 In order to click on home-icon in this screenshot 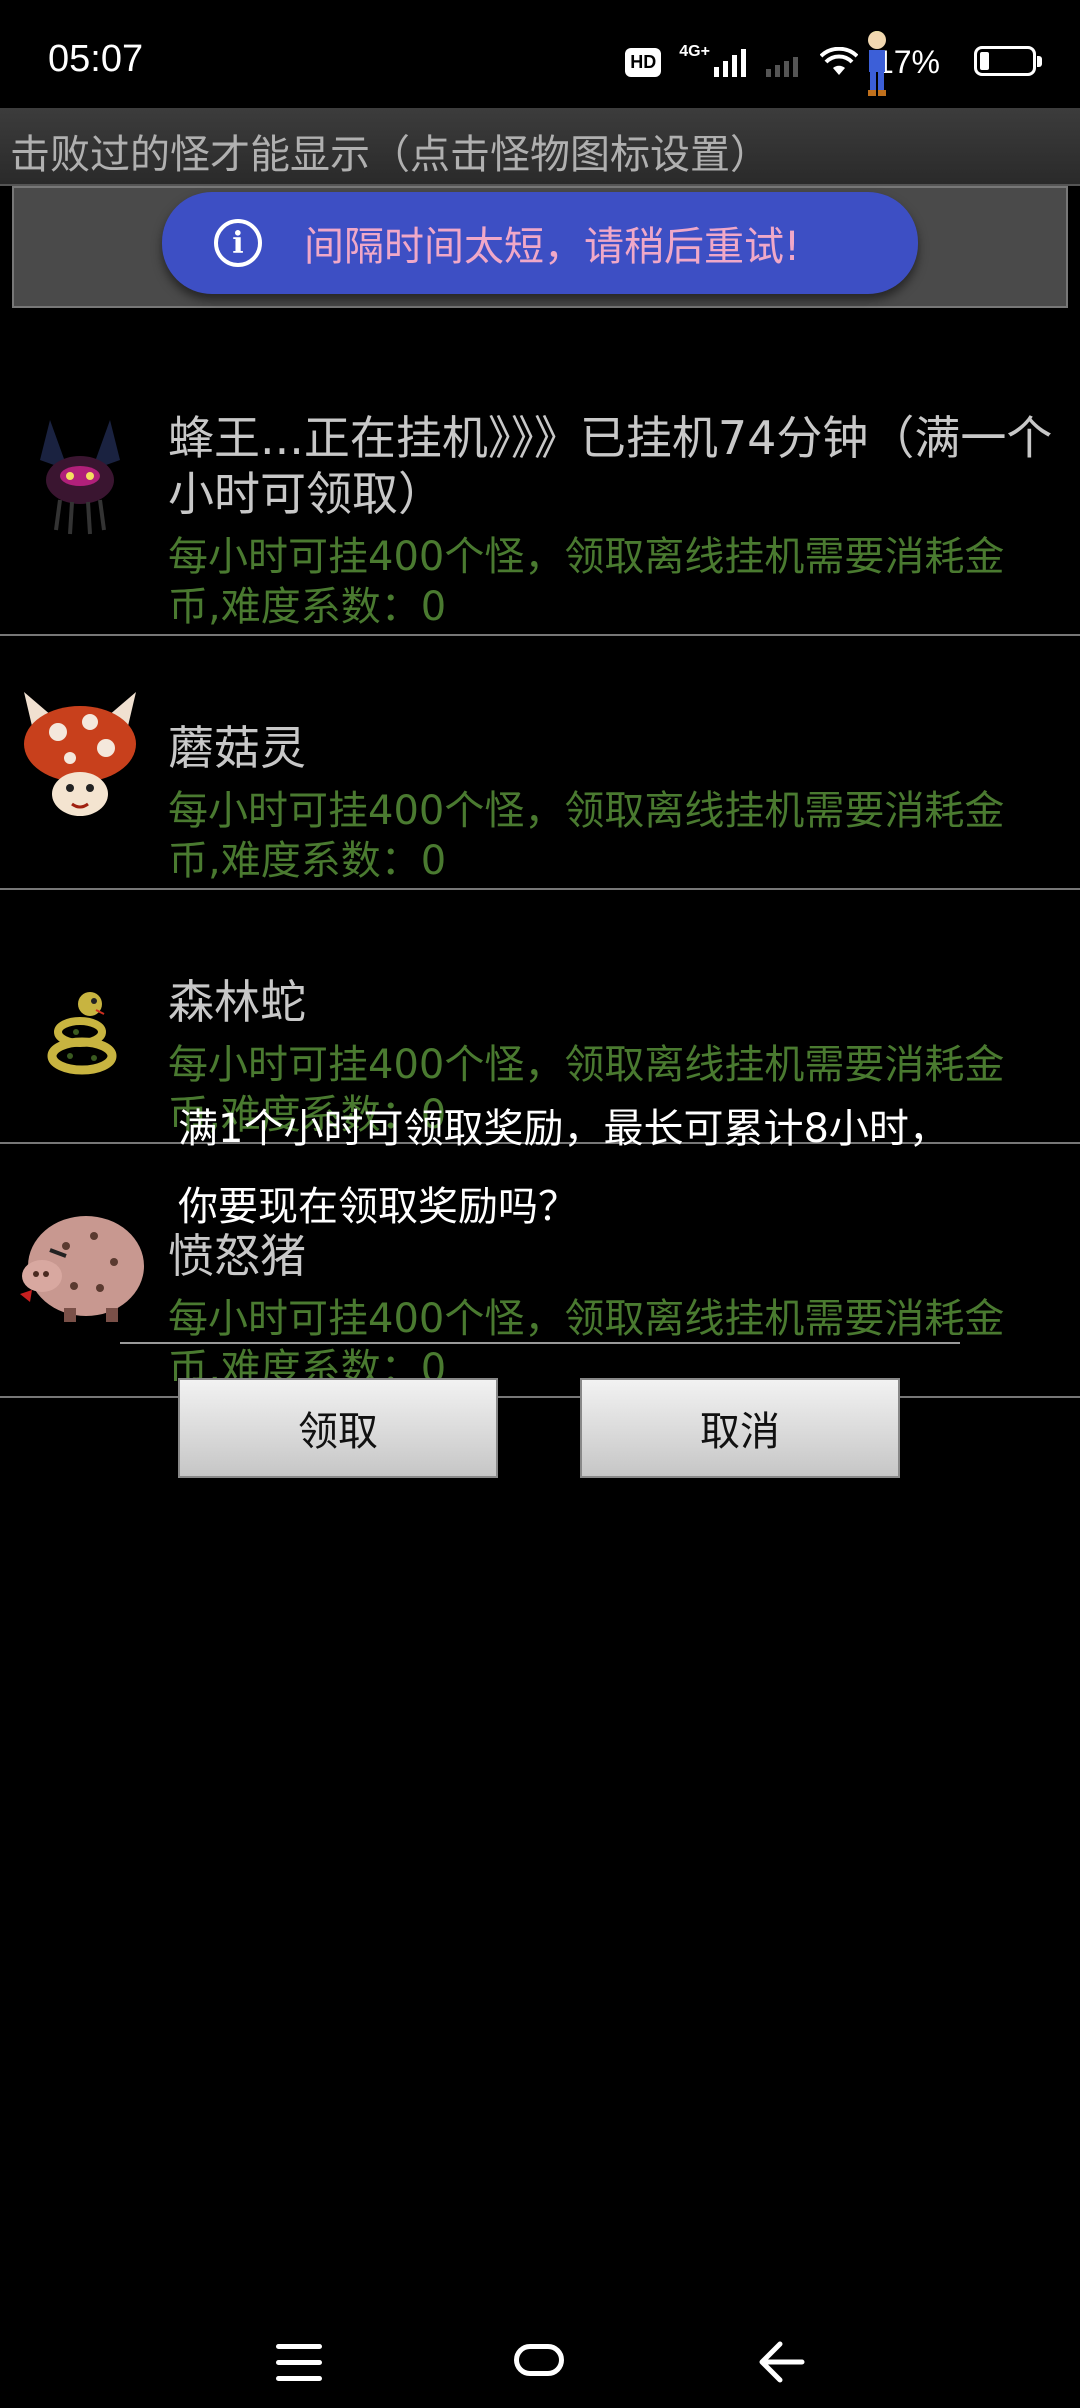, I will do `click(539, 2360)`.